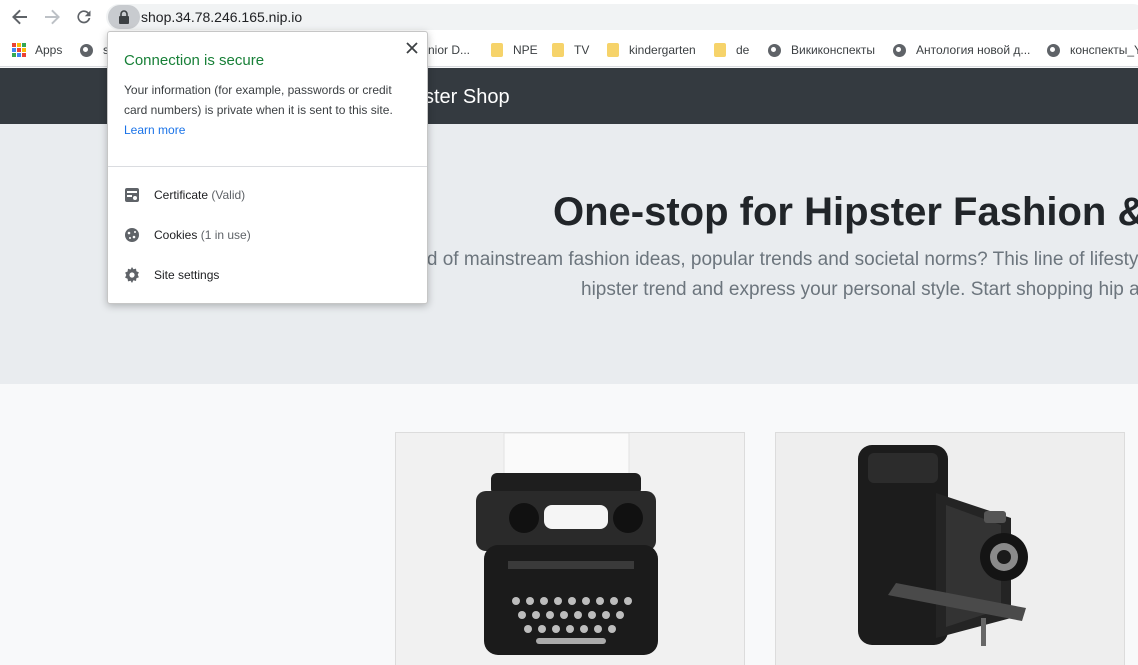 The width and height of the screenshot is (1138, 665). I want to click on bookmark-folder-npe: NPE, so click(514, 50).